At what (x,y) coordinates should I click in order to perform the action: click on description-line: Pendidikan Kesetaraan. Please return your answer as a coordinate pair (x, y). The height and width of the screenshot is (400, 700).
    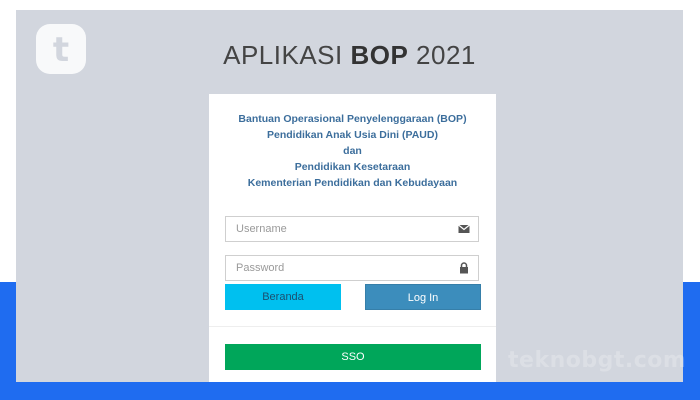
    Looking at the image, I should click on (352, 167).